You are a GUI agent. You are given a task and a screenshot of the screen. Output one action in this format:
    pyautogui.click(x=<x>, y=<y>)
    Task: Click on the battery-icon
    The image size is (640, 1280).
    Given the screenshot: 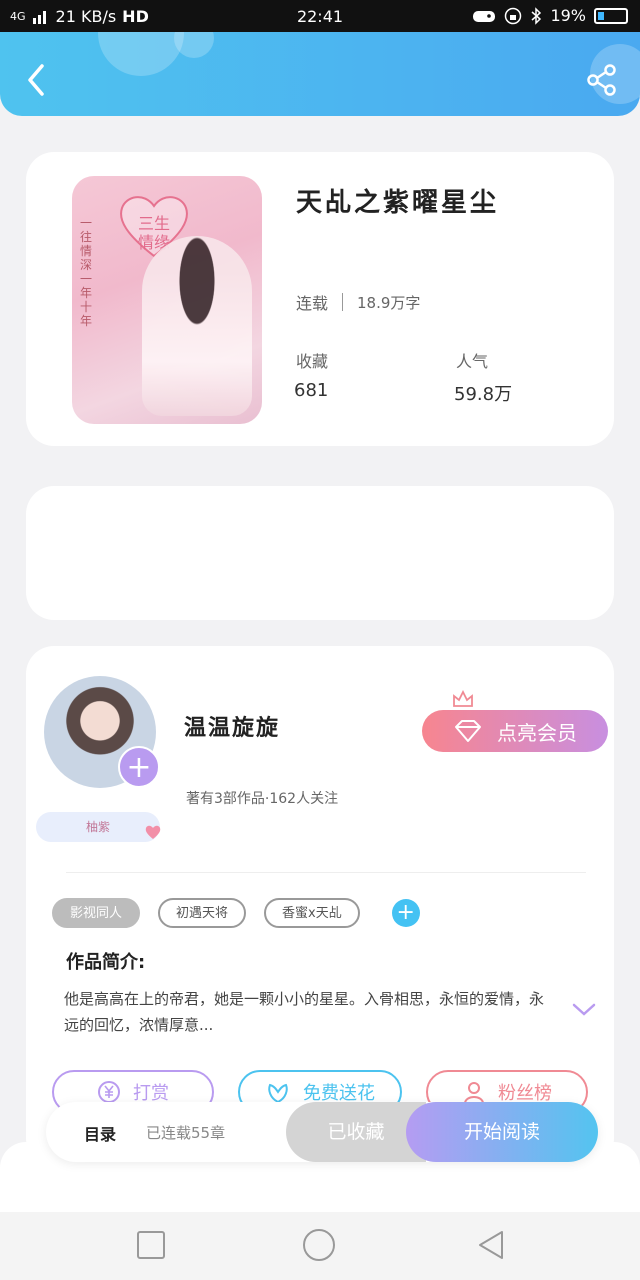 What is the action you would take?
    pyautogui.click(x=611, y=15)
    